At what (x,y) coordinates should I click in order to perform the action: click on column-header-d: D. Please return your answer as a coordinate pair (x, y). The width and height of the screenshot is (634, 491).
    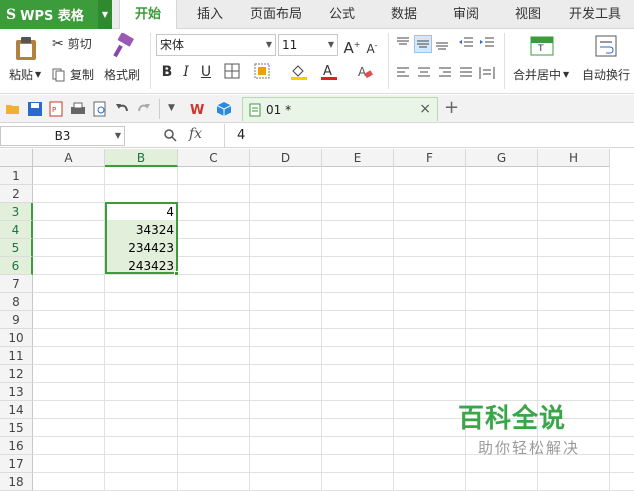
    Looking at the image, I should click on (286, 158).